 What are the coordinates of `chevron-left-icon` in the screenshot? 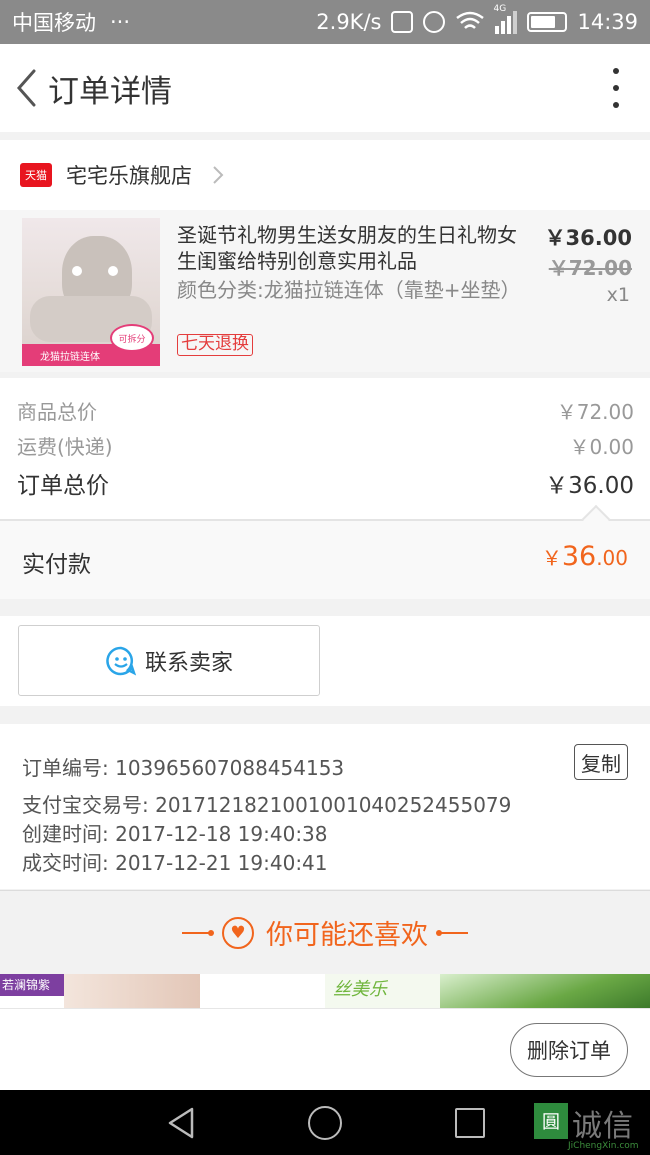 It's located at (26, 88).